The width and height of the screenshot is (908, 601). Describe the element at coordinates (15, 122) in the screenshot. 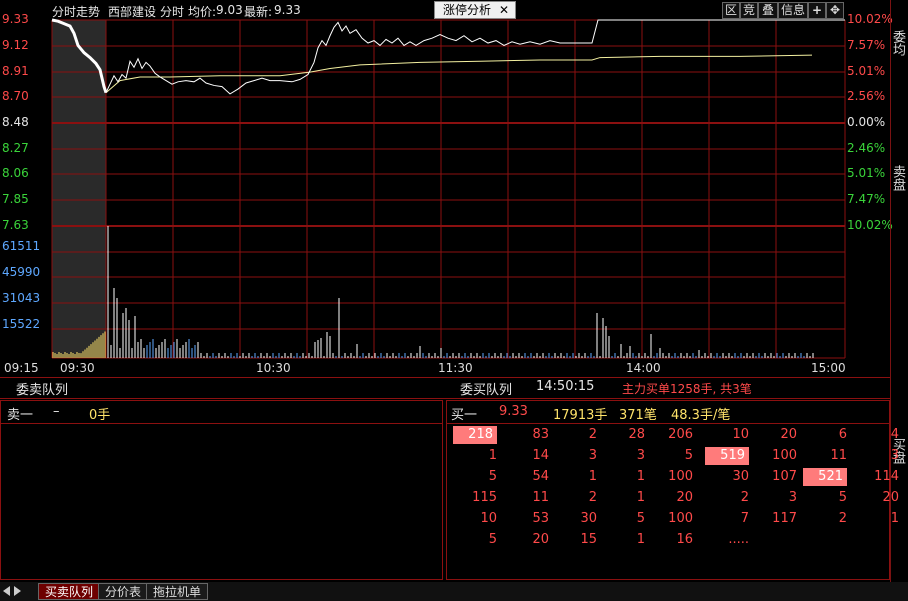

I see `price-tick-4: 8.48` at that location.